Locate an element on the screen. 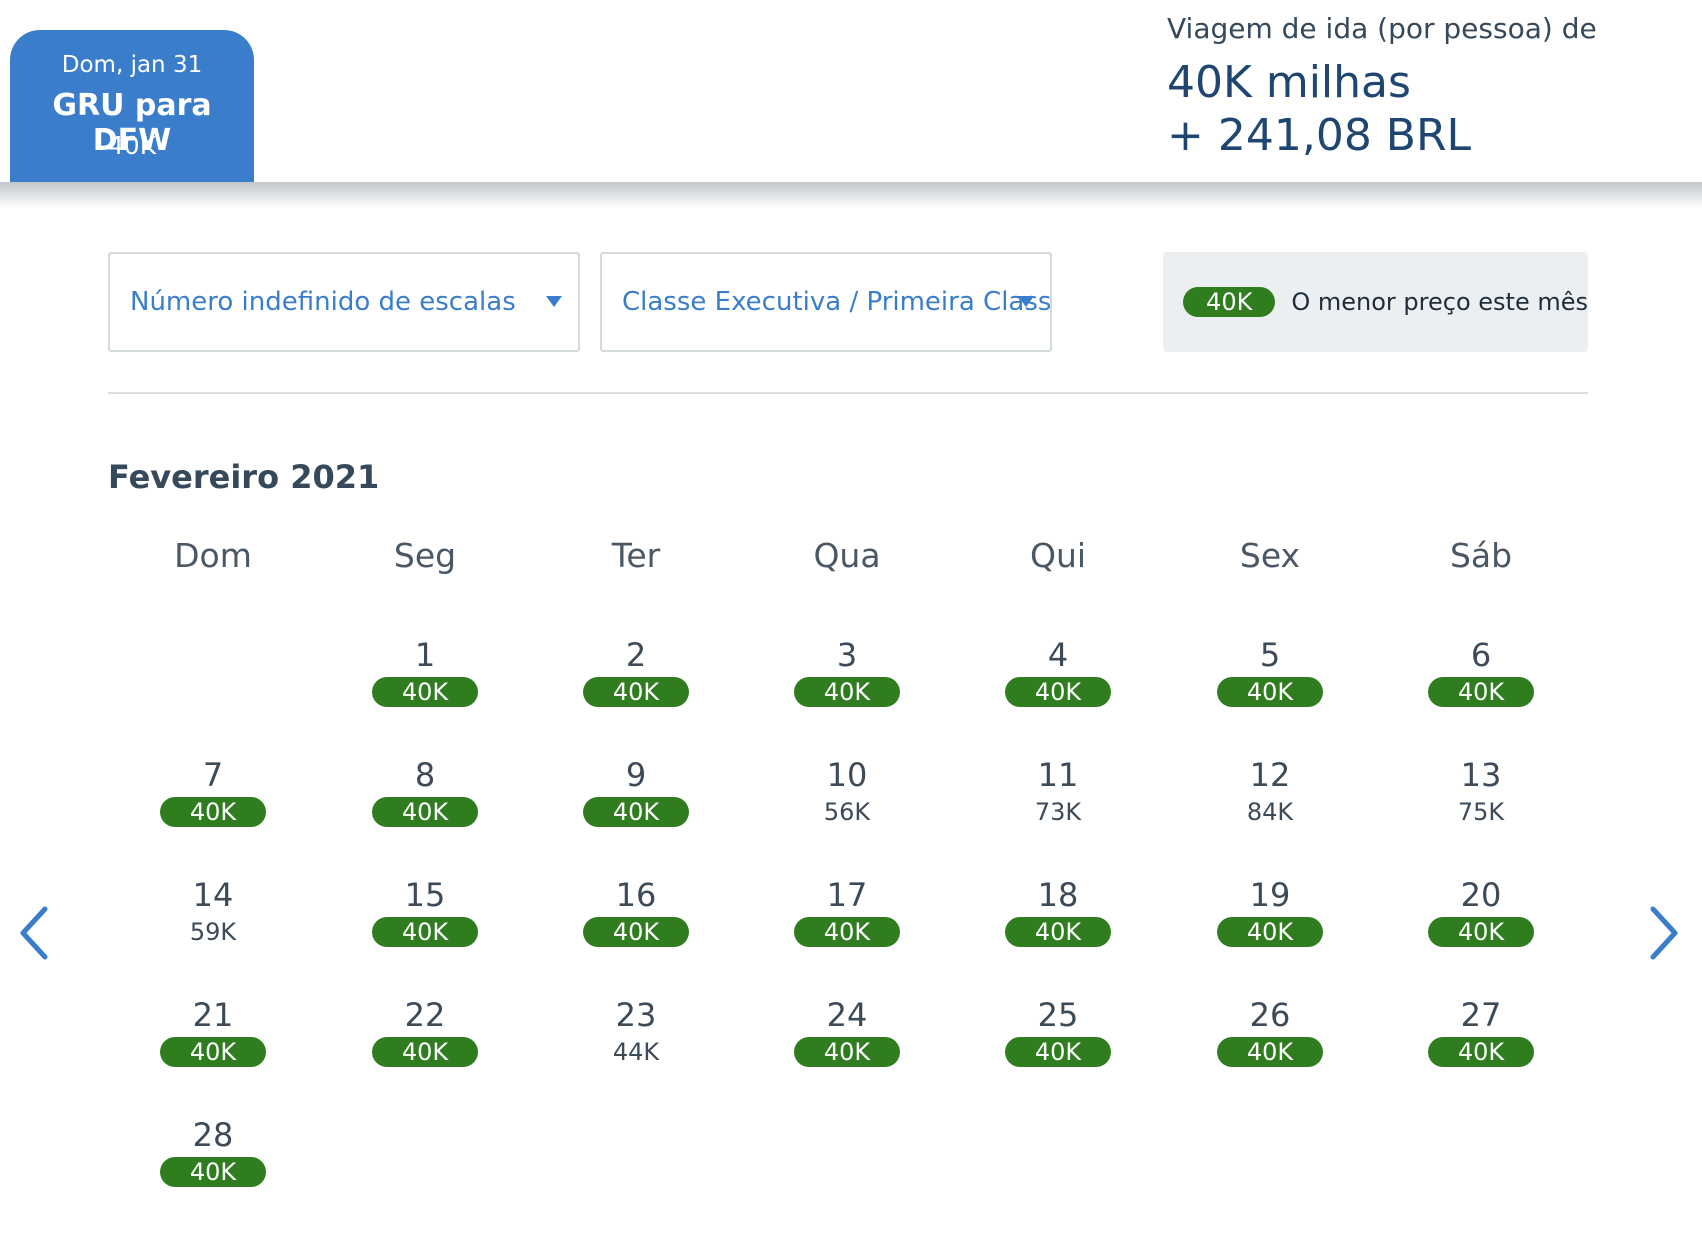 Image resolution: width=1702 pixels, height=1238 pixels. chevron-right-icon is located at coordinates (1664, 933).